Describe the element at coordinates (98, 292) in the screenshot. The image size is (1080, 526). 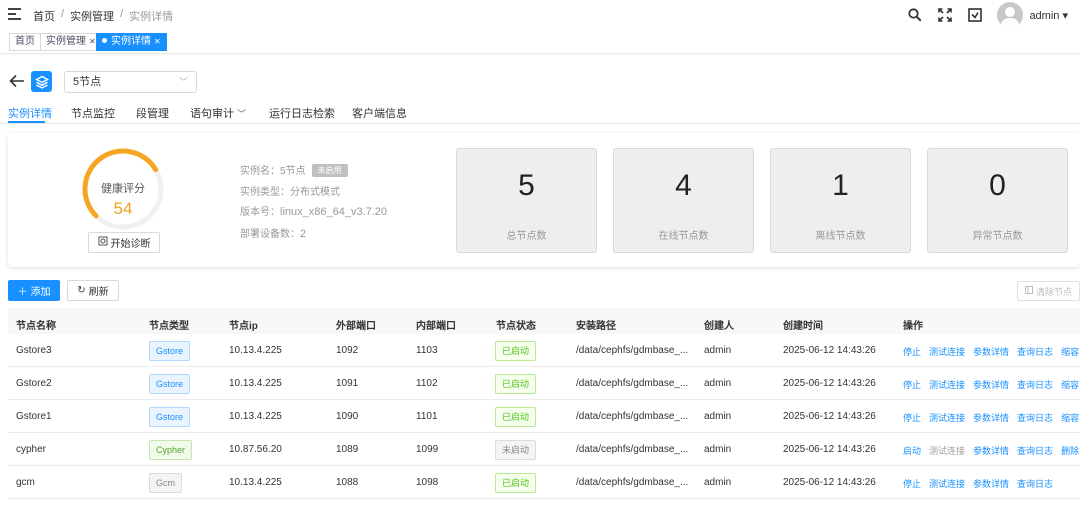
I see `refresh-label: 刷新` at that location.